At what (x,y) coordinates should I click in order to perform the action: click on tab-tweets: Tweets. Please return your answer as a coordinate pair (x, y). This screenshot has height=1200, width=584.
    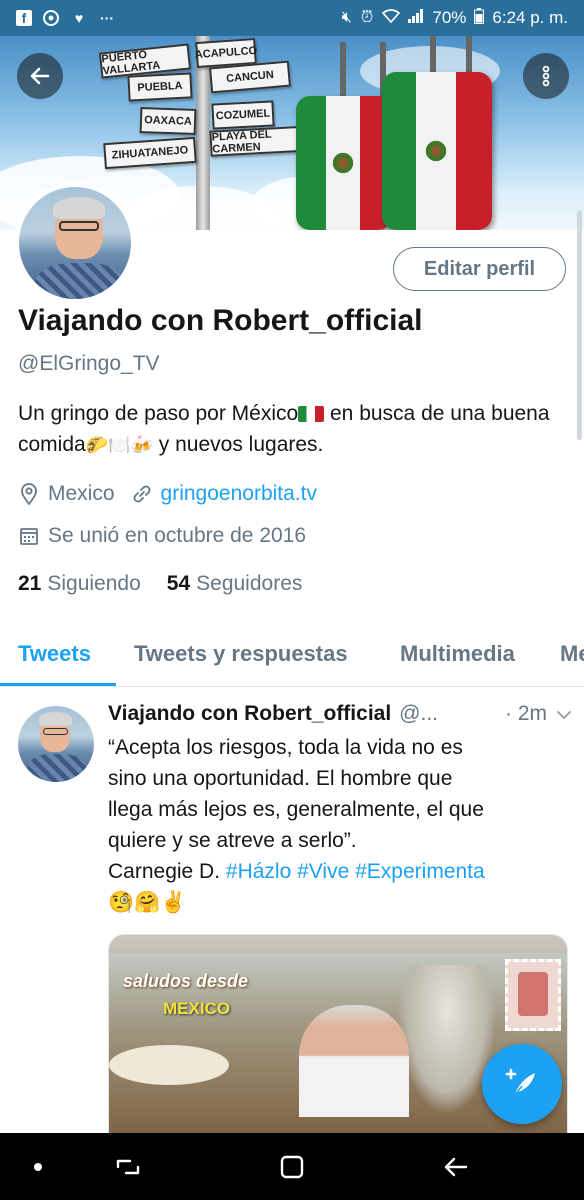
    Looking at the image, I should click on (54, 654).